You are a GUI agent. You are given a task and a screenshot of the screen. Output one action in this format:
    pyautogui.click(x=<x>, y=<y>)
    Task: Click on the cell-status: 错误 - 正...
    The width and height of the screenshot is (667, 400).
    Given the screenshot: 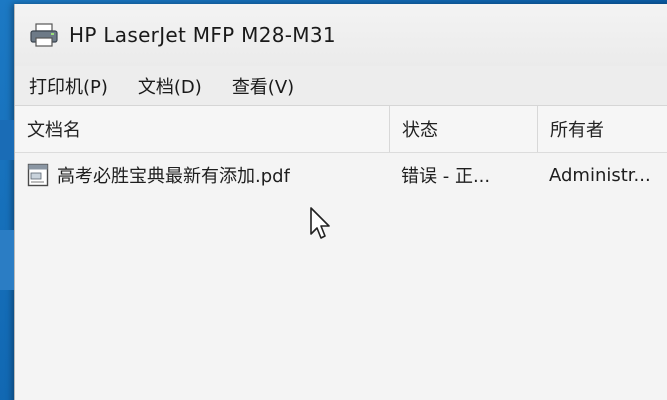 What is the action you would take?
    pyautogui.click(x=463, y=175)
    